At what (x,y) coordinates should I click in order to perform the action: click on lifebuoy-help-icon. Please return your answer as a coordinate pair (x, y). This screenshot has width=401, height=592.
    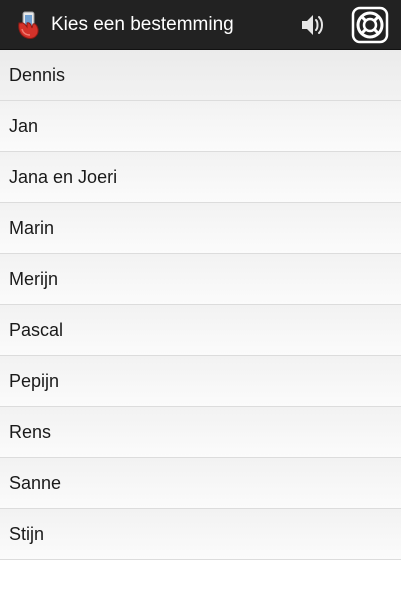
    Looking at the image, I should click on (370, 25).